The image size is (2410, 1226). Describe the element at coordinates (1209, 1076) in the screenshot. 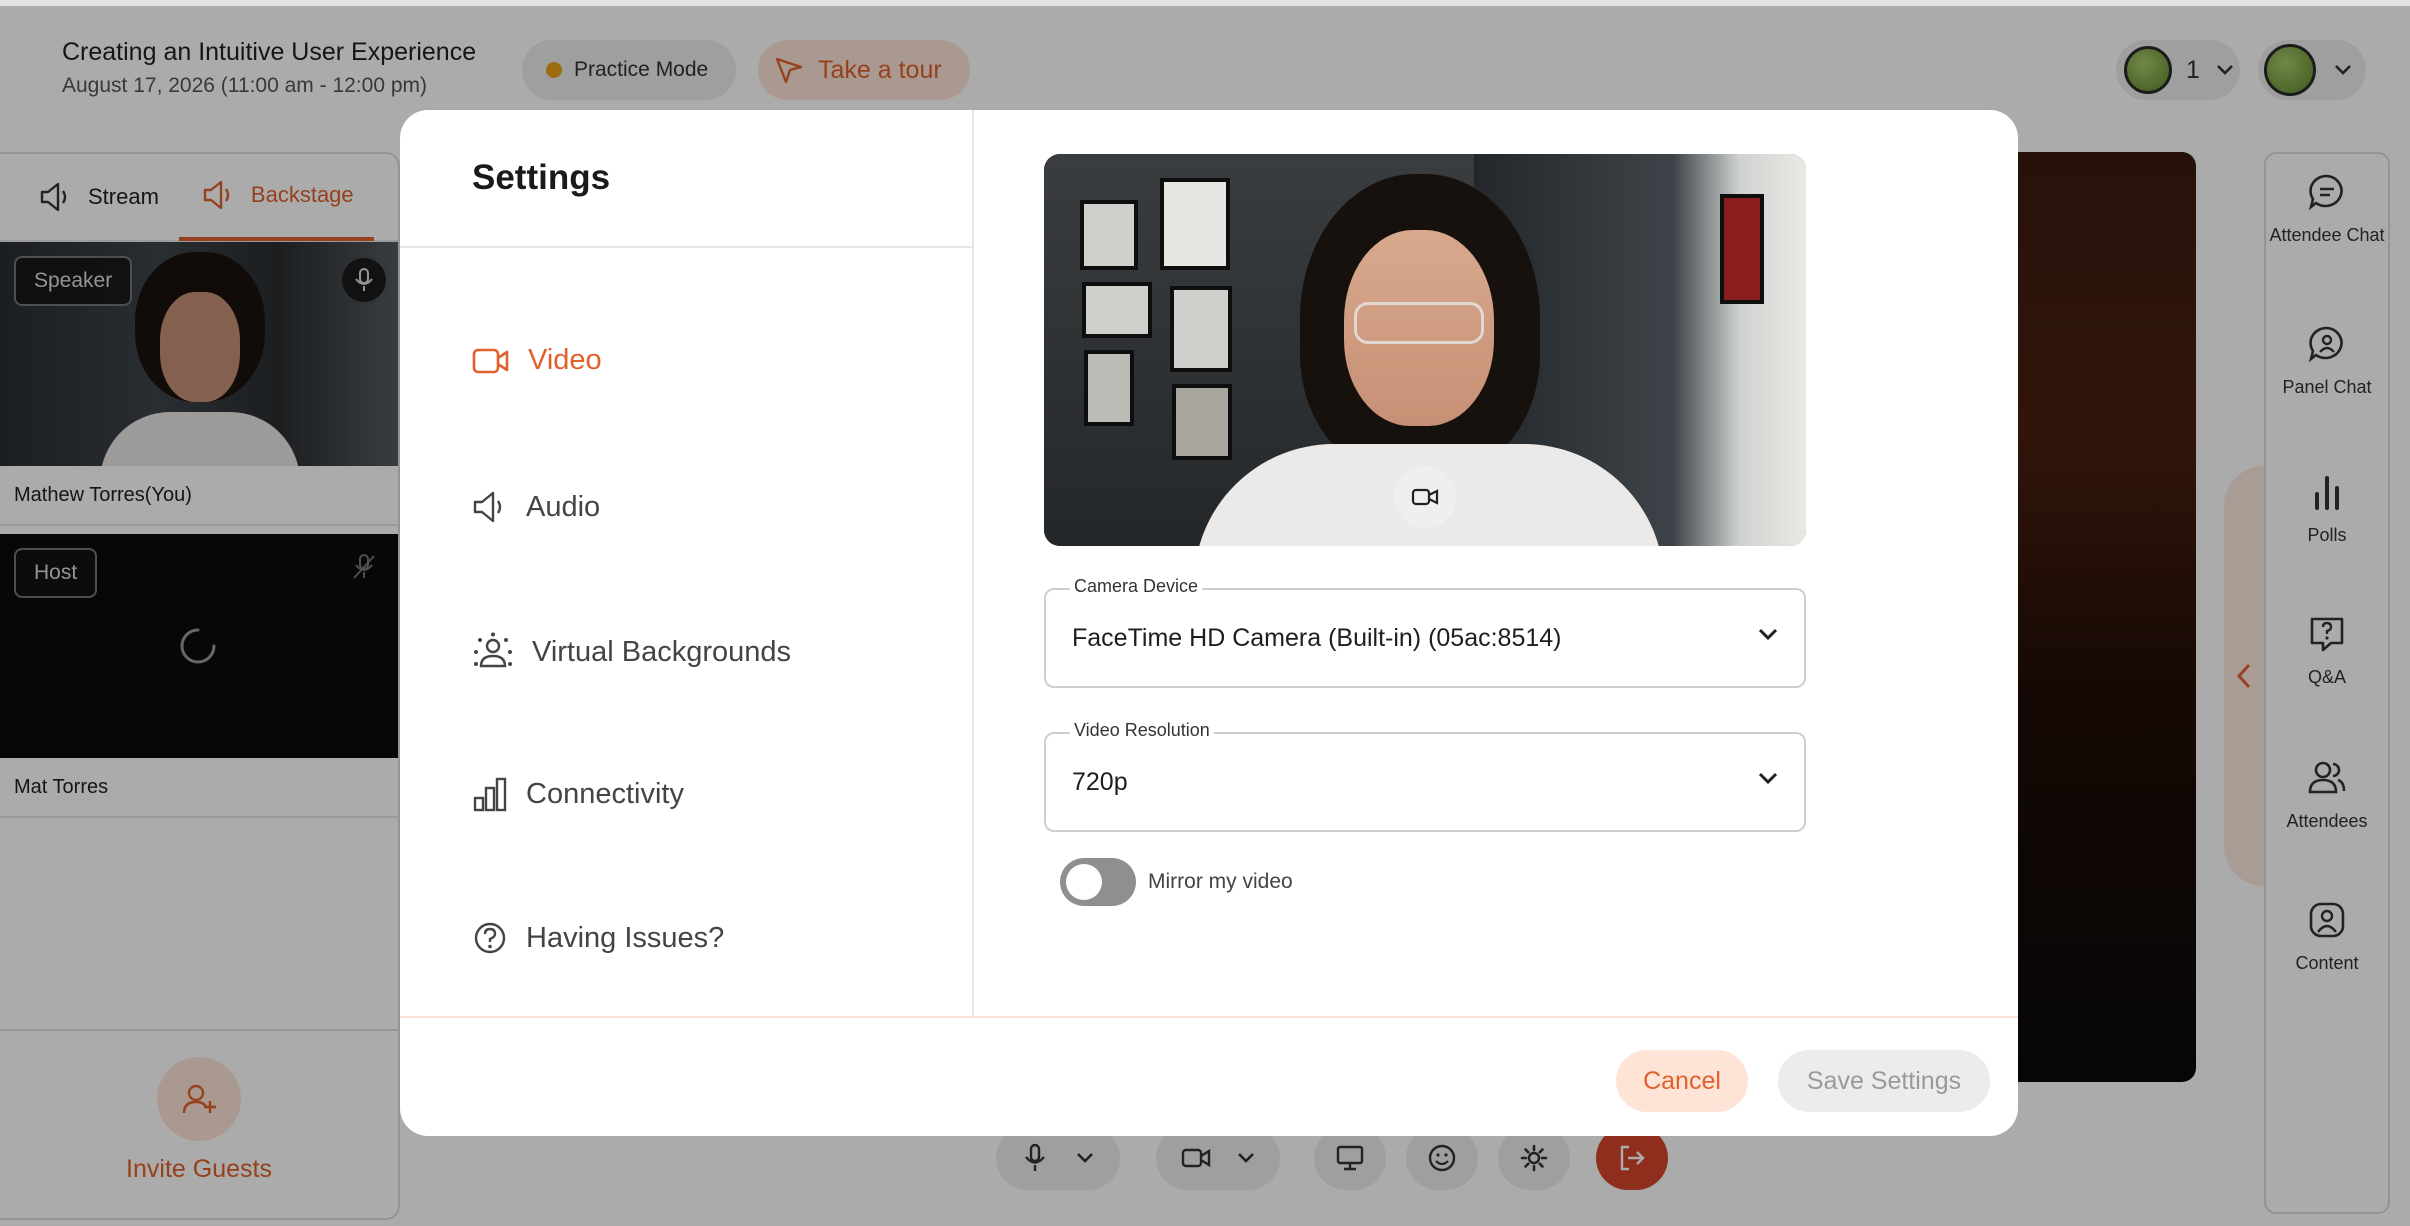

I see `modal-footer: Cancel Save Settings` at that location.